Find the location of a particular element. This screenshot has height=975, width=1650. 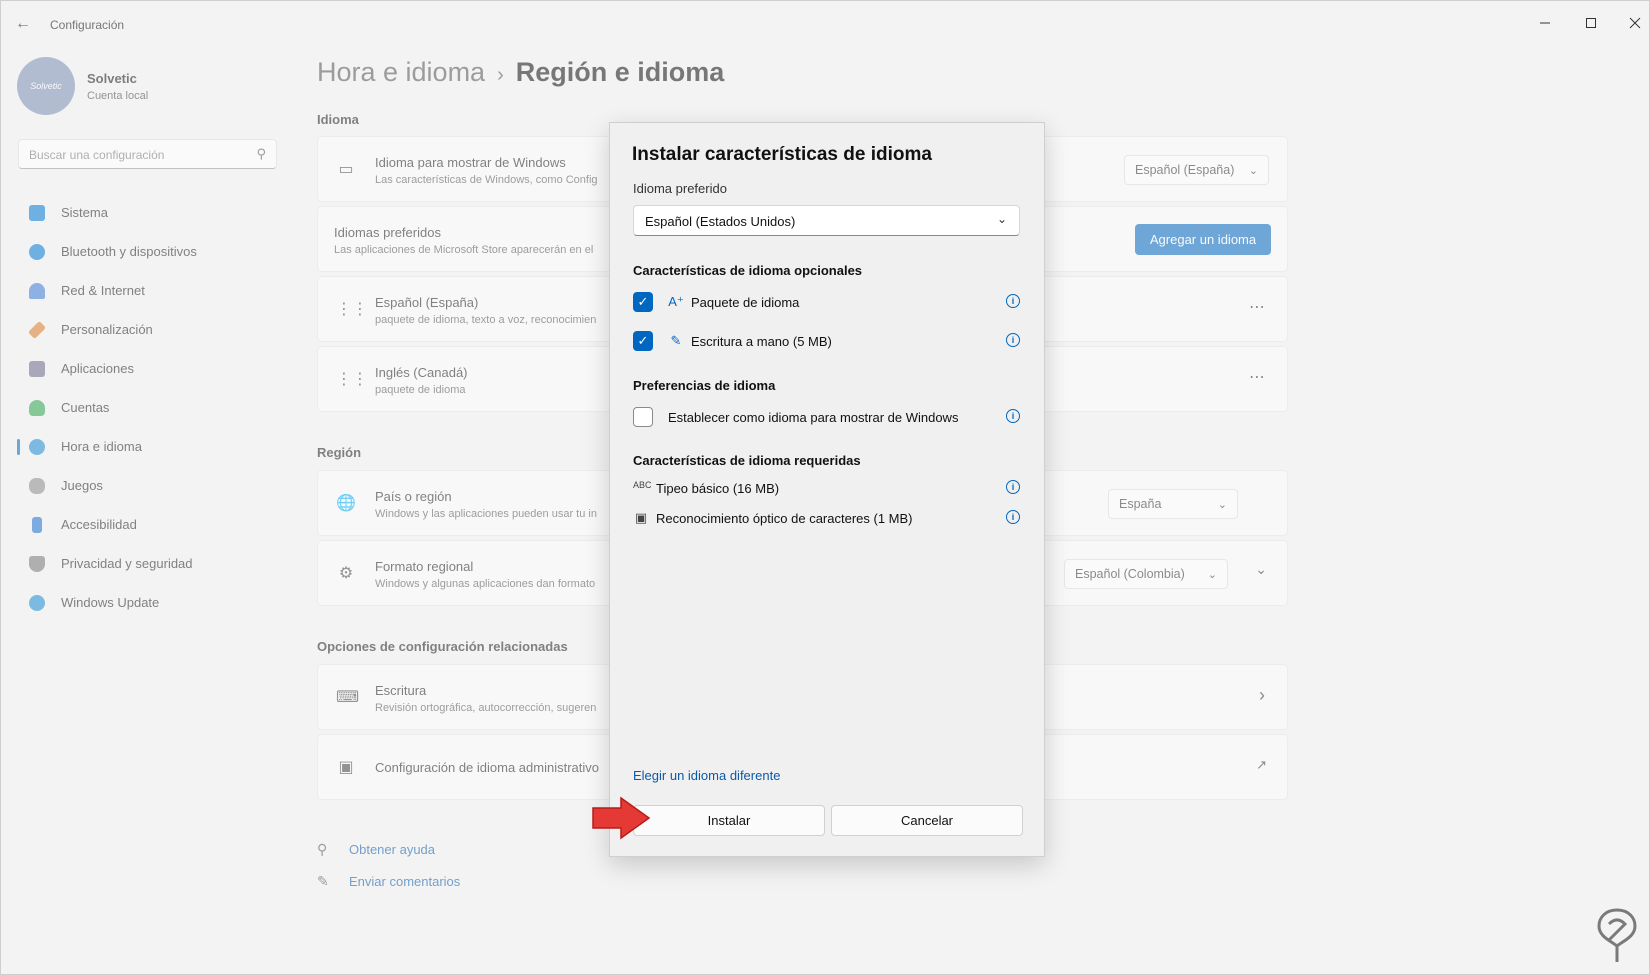

sidebar-item-personalization: Personalización is located at coordinates (149, 329).